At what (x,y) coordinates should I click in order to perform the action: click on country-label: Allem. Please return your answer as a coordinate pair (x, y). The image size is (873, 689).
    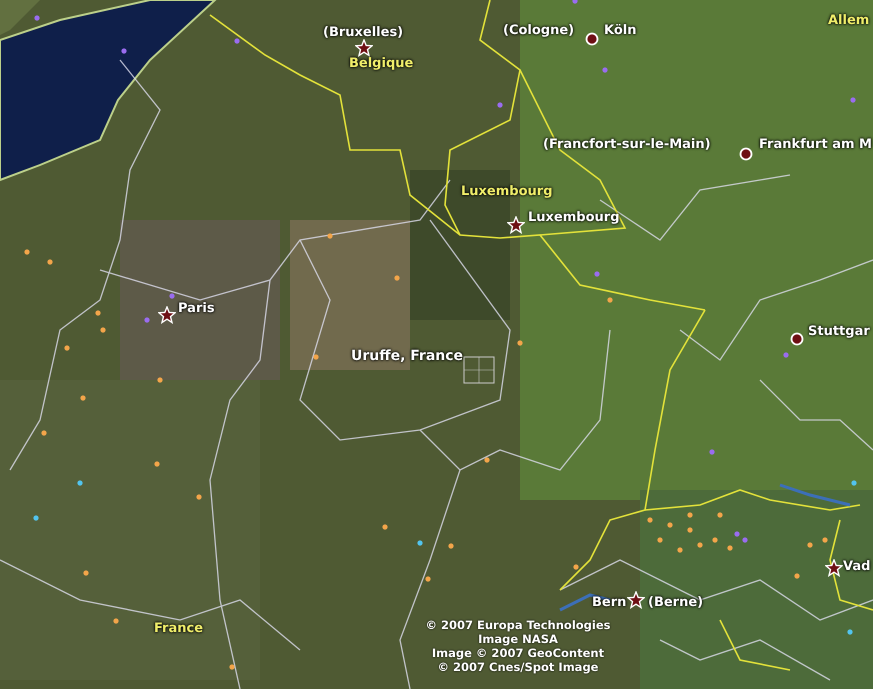
    Looking at the image, I should click on (849, 21).